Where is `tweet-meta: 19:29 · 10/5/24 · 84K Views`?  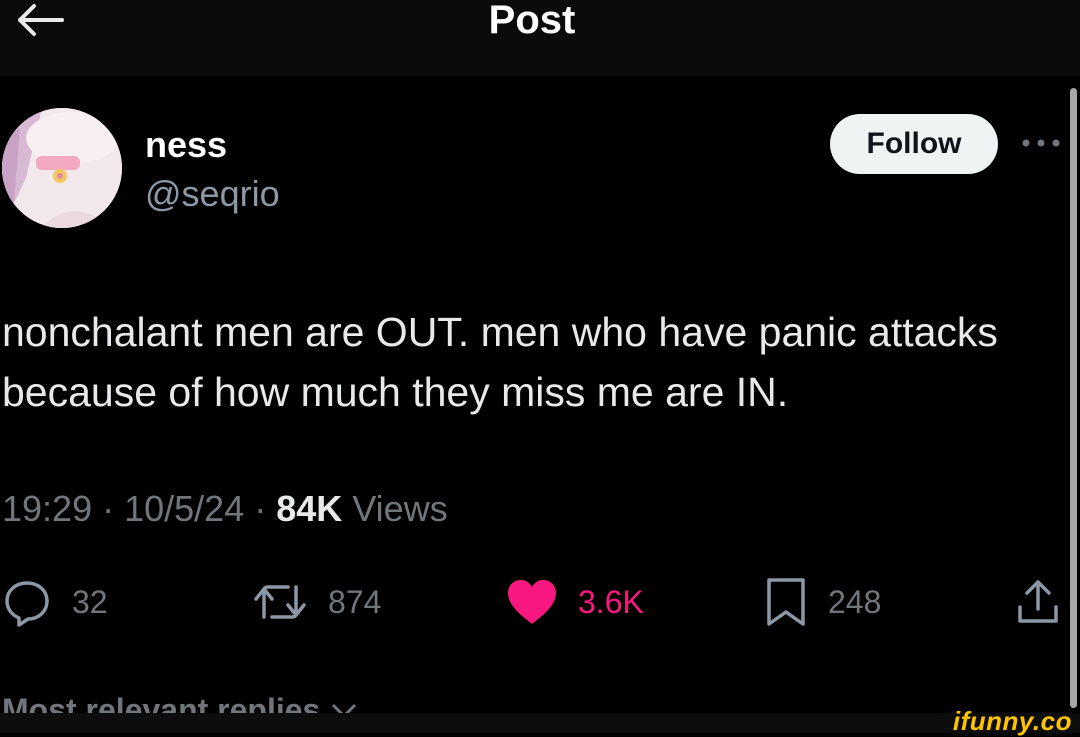
tweet-meta: 19:29 · 10/5/24 · 84K Views is located at coordinates (225, 509).